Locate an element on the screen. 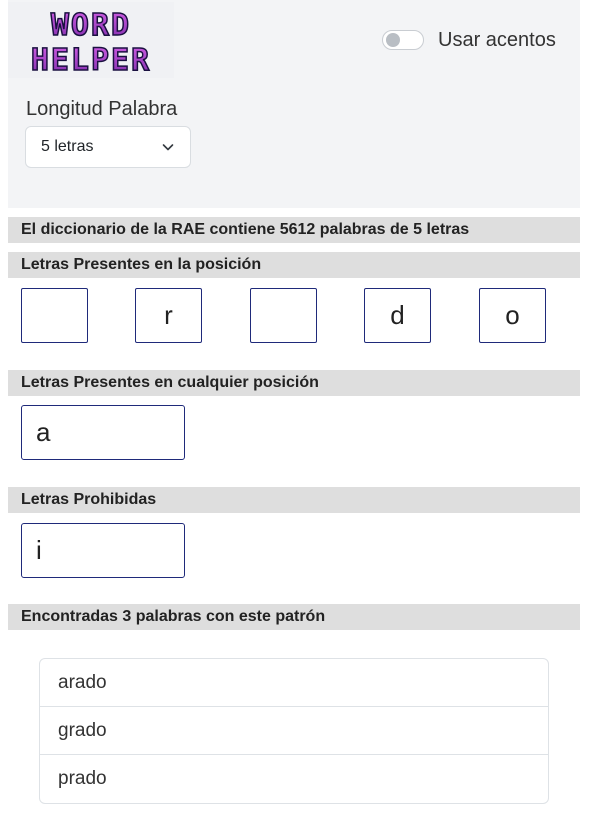  list-item: grado is located at coordinates (294, 731).